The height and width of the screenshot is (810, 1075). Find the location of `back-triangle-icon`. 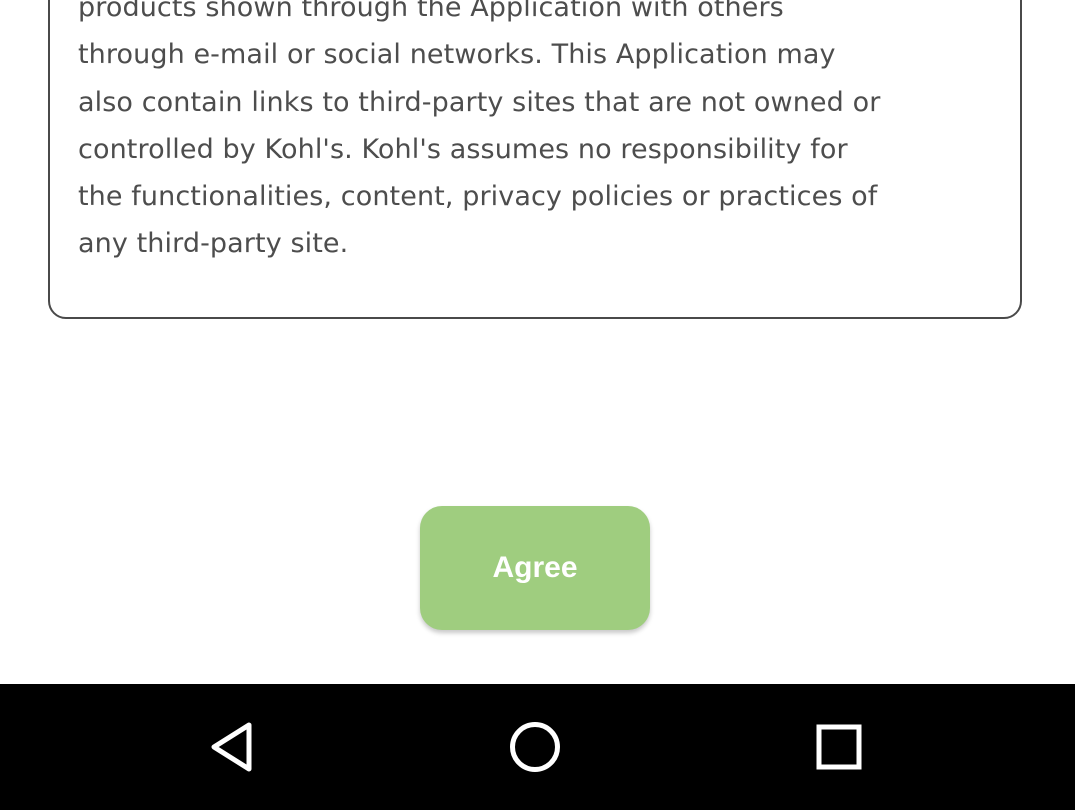

back-triangle-icon is located at coordinates (231, 747).